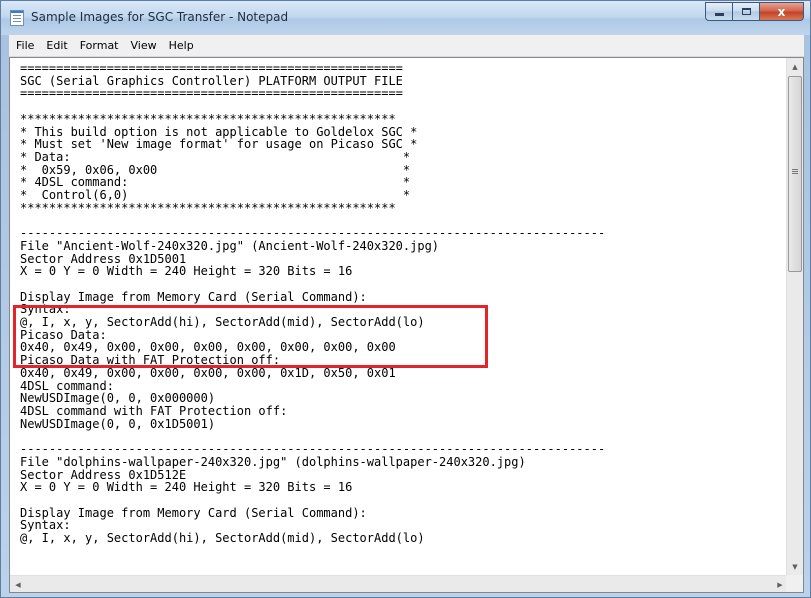 This screenshot has width=811, height=598. I want to click on window-title: Sample Images for SGC Transfer - Notepad, so click(160, 17).